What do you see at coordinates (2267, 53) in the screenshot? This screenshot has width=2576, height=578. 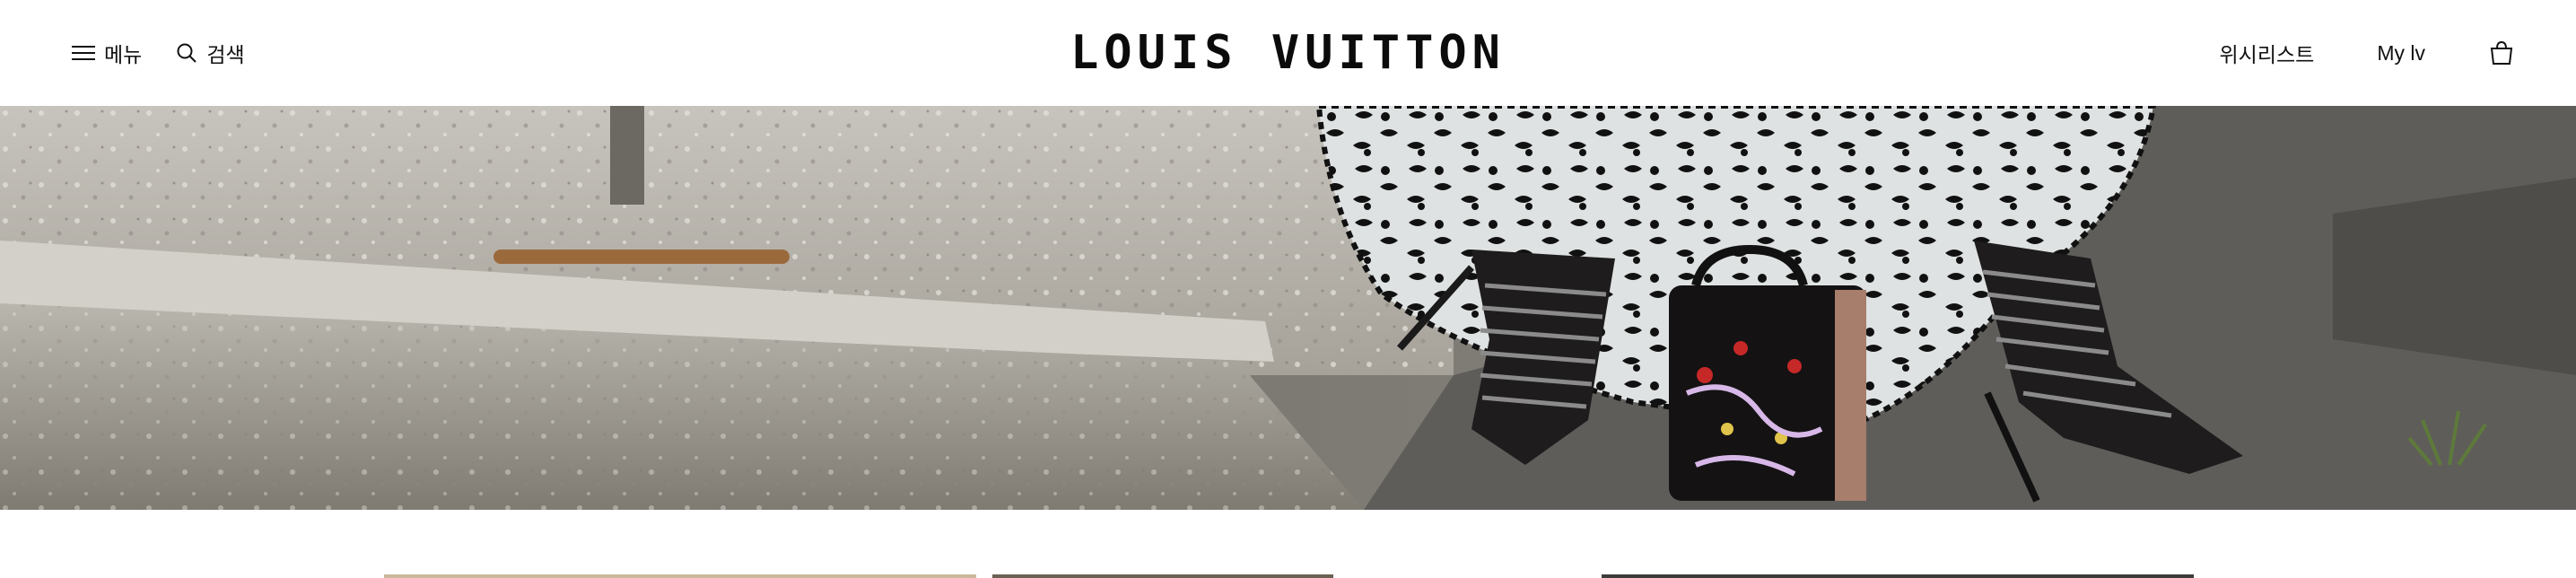 I see `wishlist-link: 위시리스트` at bounding box center [2267, 53].